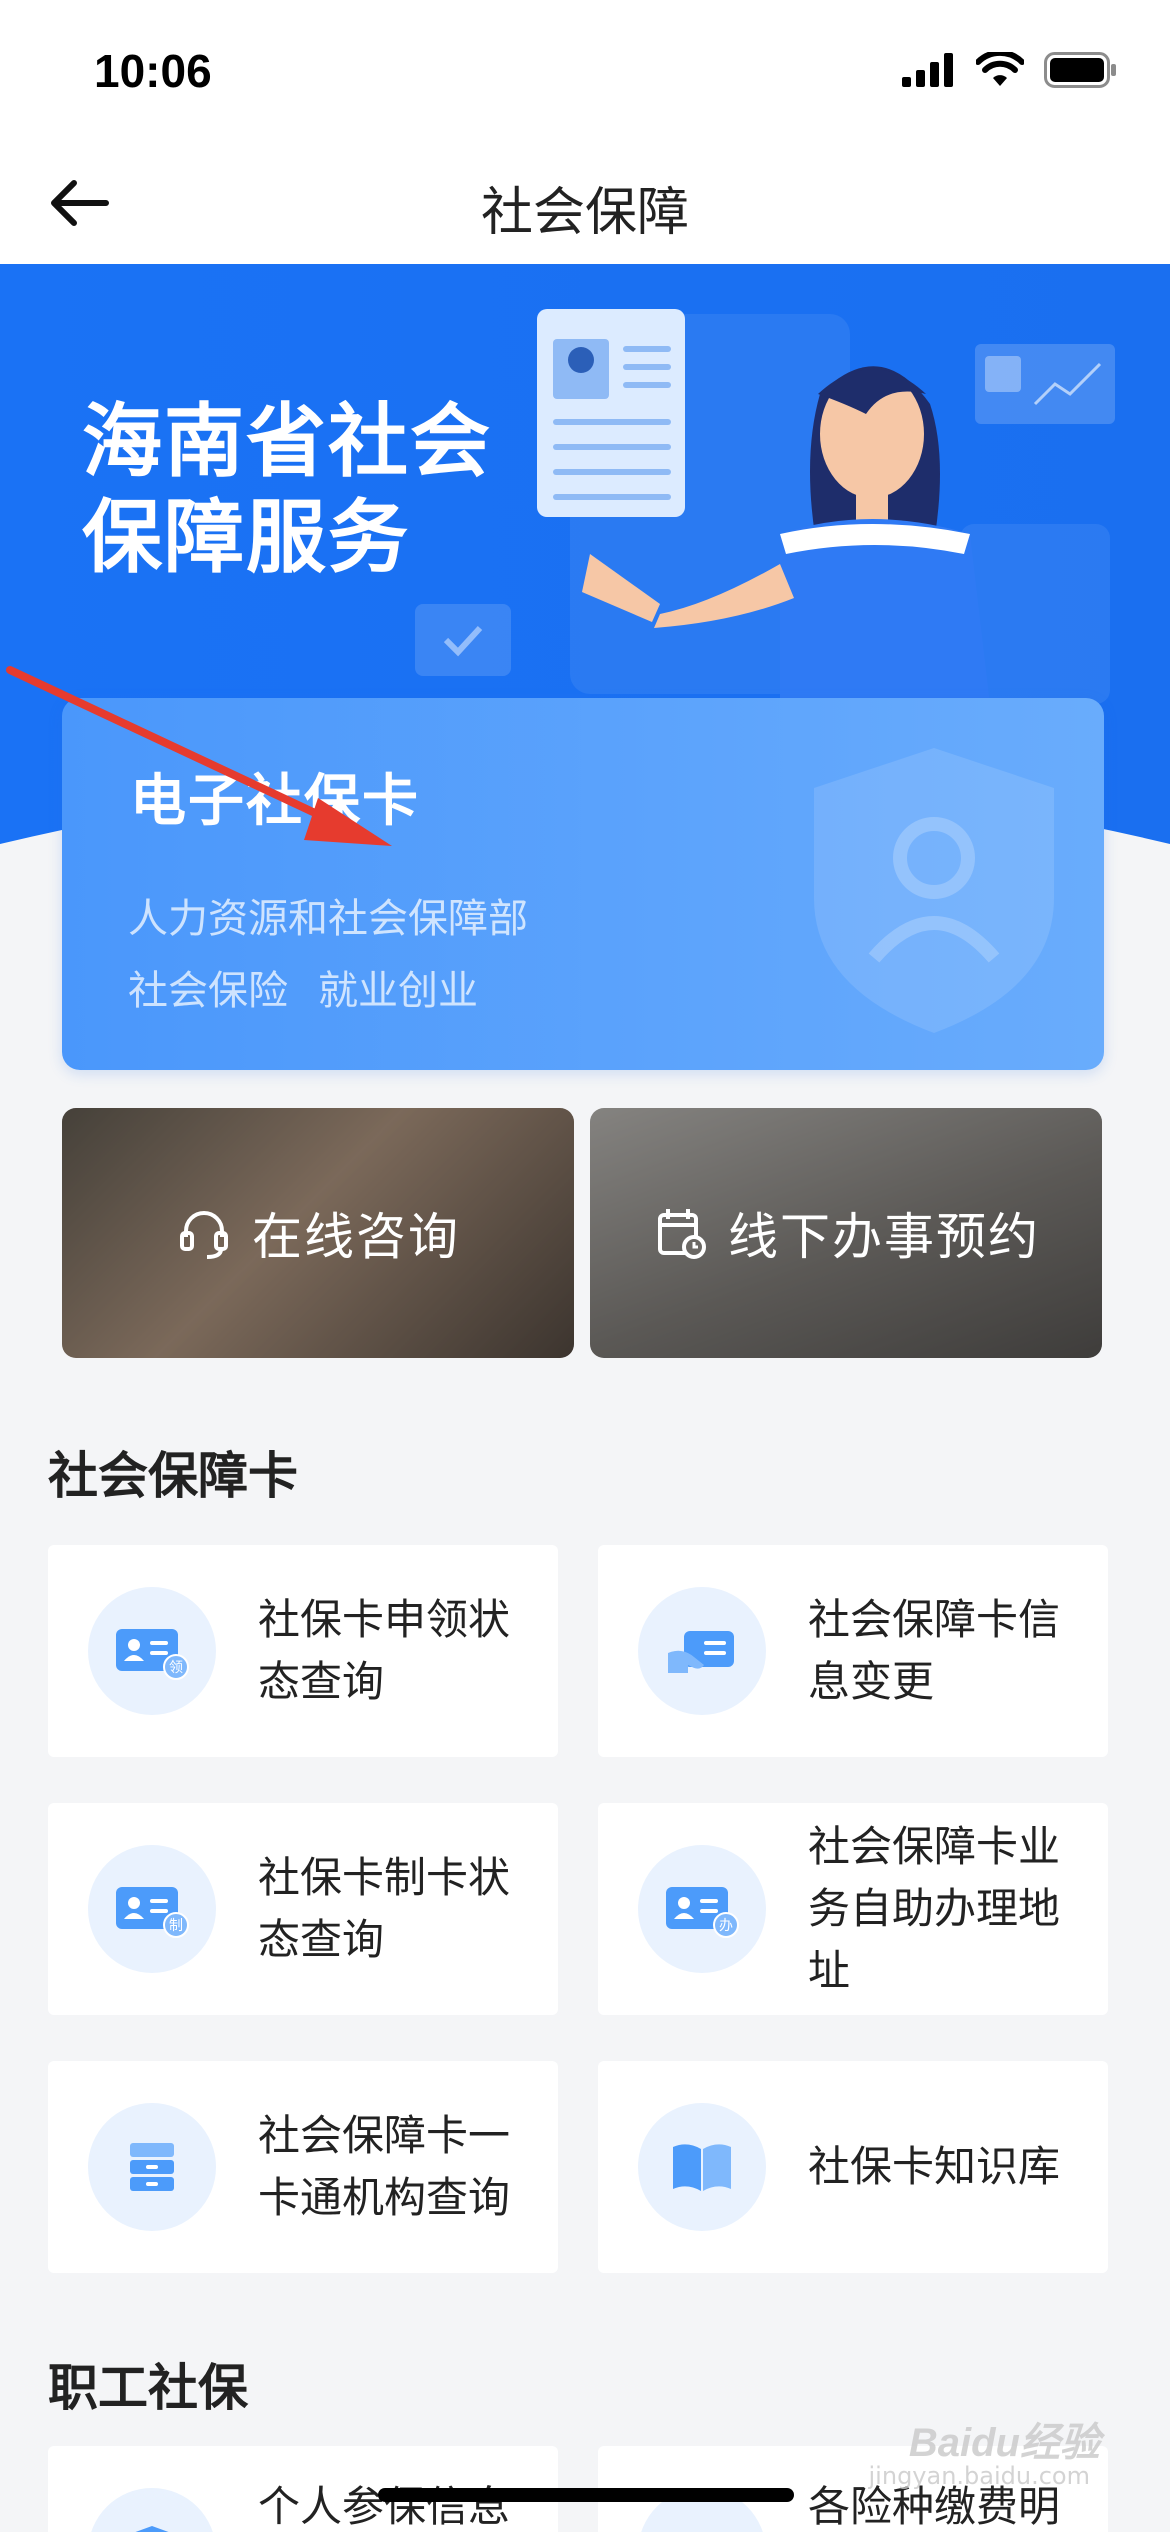 This screenshot has height=2532, width=1170. Describe the element at coordinates (702, 2167) in the screenshot. I see `book-icon` at that location.